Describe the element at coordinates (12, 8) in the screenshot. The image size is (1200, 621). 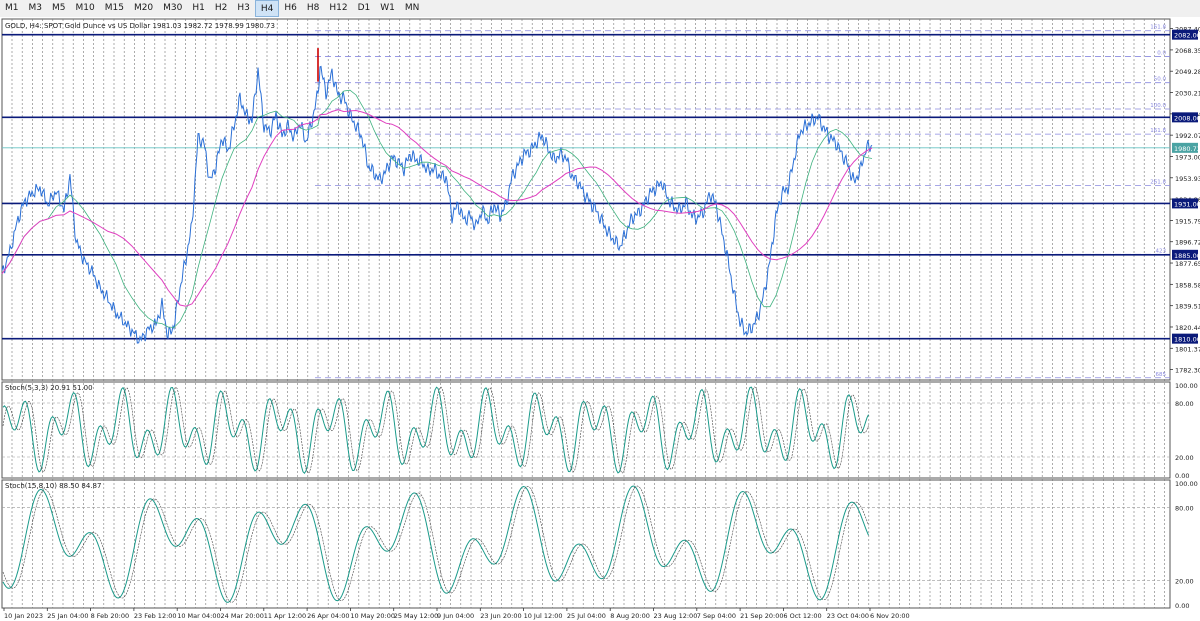
I see `timeframe-m1-button: M1` at that location.